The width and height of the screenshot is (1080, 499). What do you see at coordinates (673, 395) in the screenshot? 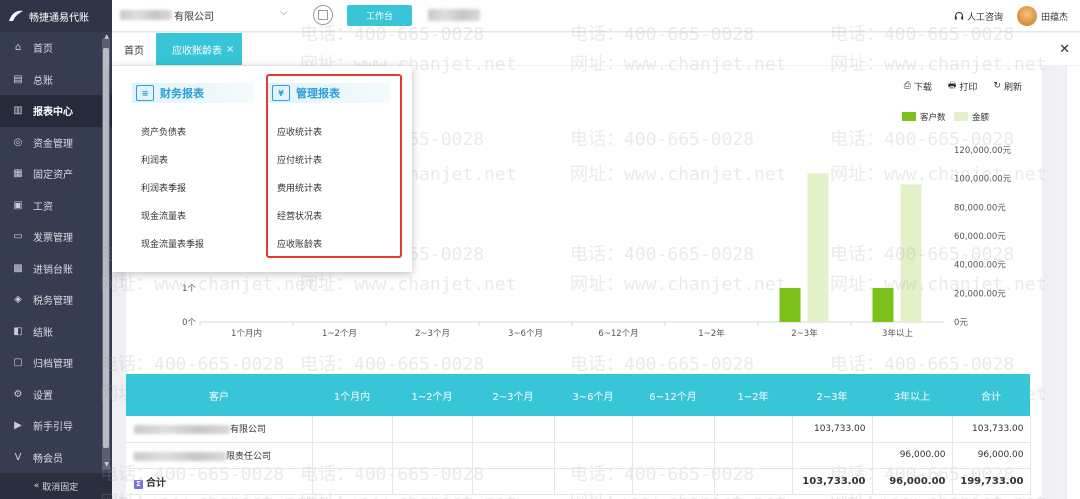
I see `column-header: 6~12个月` at bounding box center [673, 395].